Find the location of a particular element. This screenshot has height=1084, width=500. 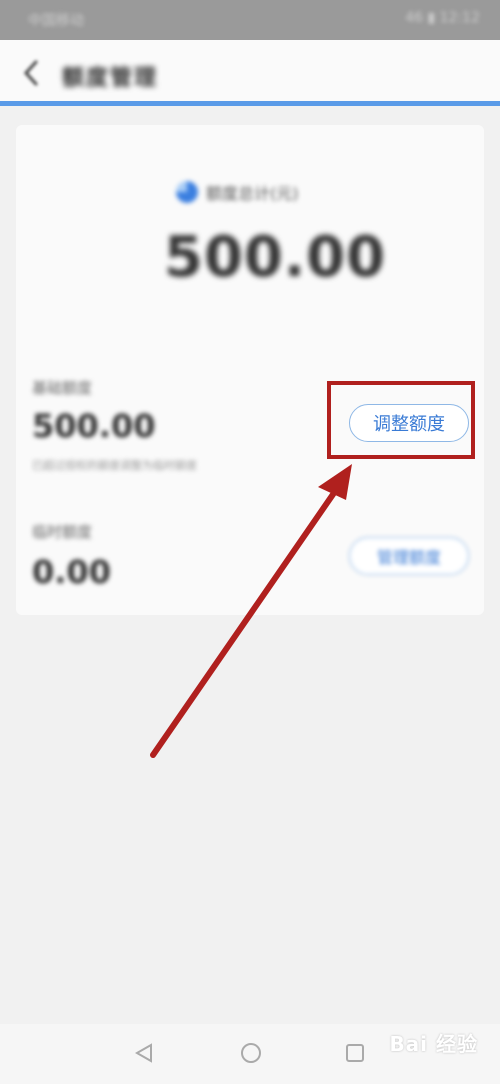

temporary-quota-value: 0.00 is located at coordinates (71, 572).